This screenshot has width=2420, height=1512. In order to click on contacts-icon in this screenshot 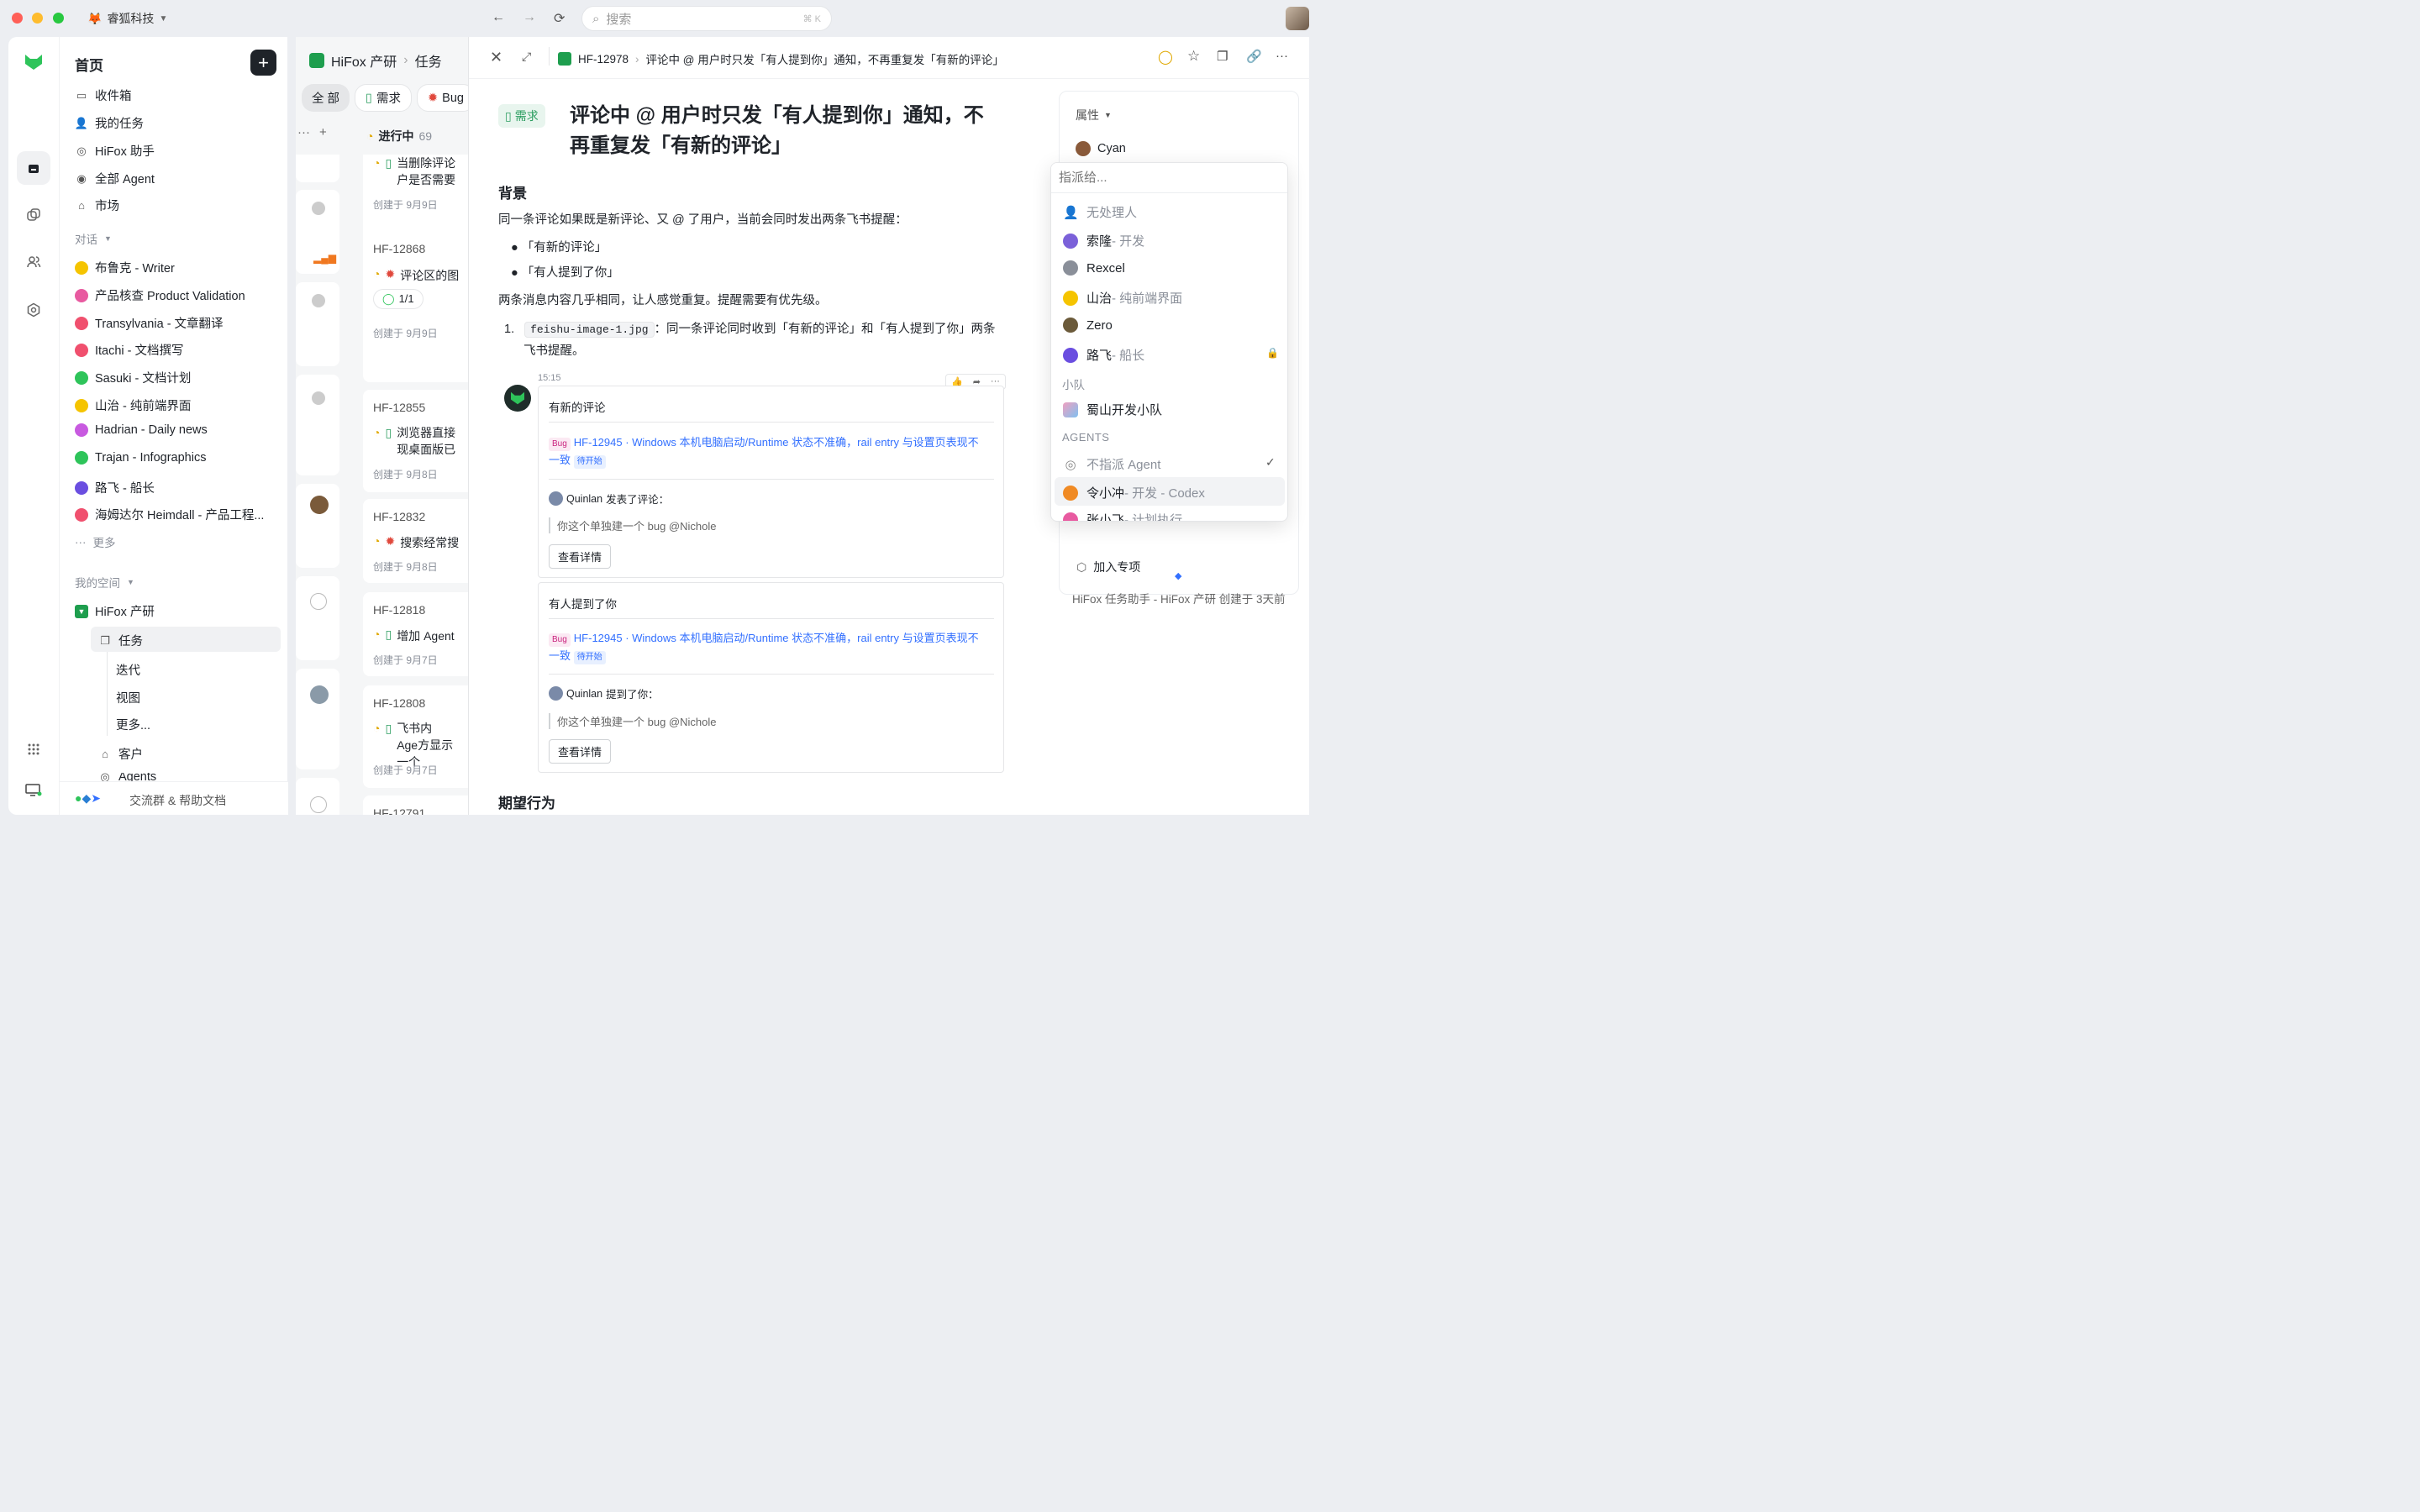, I will do `click(34, 262)`.